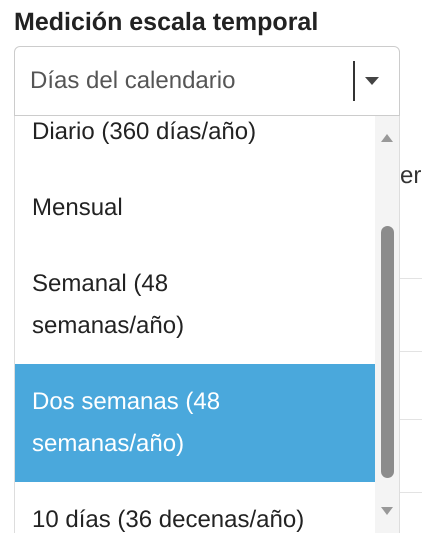 The width and height of the screenshot is (422, 533). I want to click on dropdown-option: Mensual, so click(195, 208).